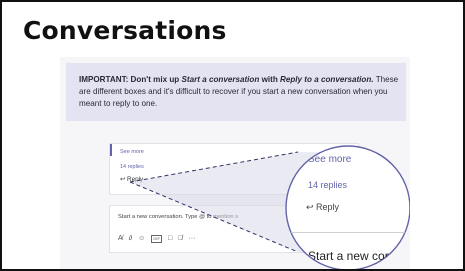 Image resolution: width=465 pixels, height=271 pixels. Describe the element at coordinates (330, 159) in the screenshot. I see `zoom-see-more: See more` at that location.